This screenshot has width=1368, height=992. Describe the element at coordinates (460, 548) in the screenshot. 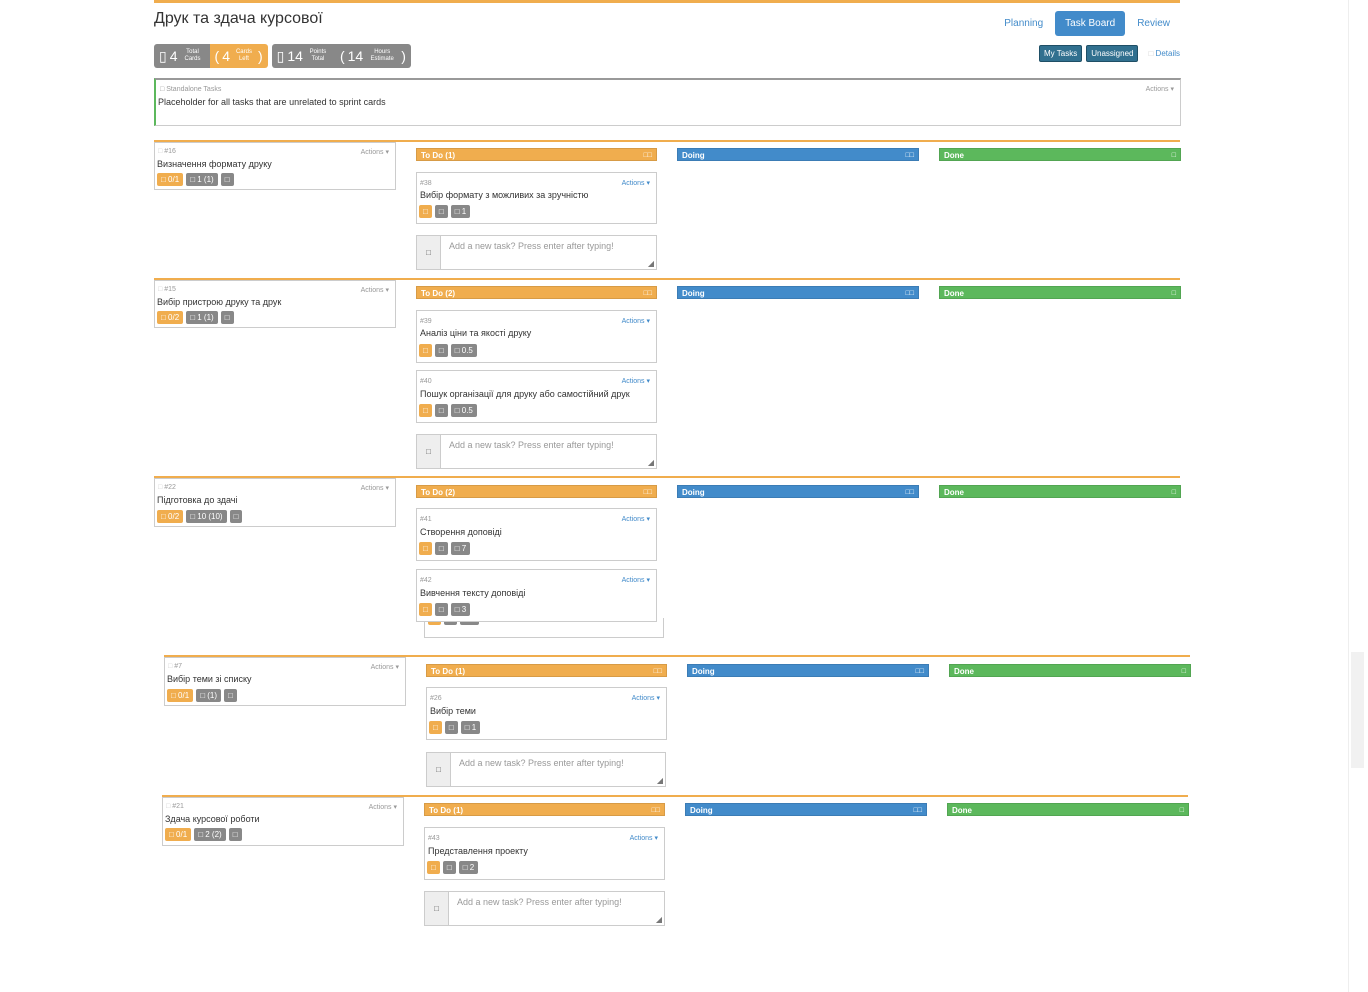

I see `hours-badge: □ 7` at that location.